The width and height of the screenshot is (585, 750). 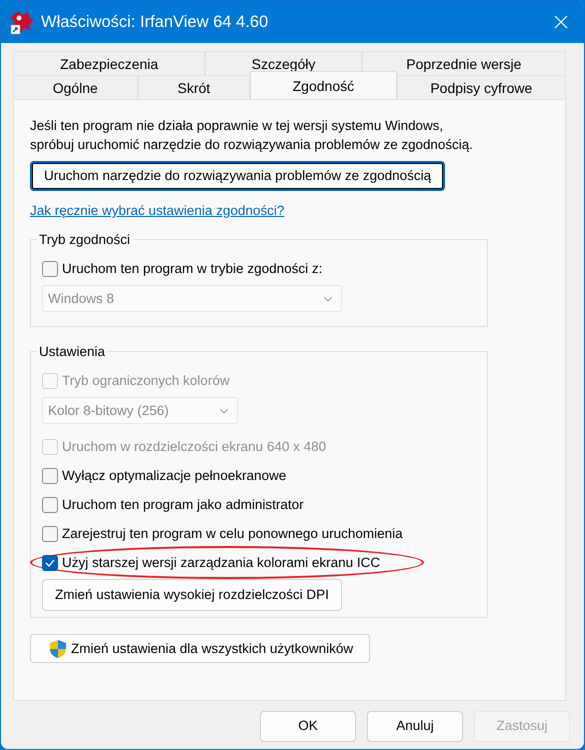 I want to click on checkbox-label: Użyj starszej wersji zarządzania kolorami ekranu ICC, so click(x=221, y=563).